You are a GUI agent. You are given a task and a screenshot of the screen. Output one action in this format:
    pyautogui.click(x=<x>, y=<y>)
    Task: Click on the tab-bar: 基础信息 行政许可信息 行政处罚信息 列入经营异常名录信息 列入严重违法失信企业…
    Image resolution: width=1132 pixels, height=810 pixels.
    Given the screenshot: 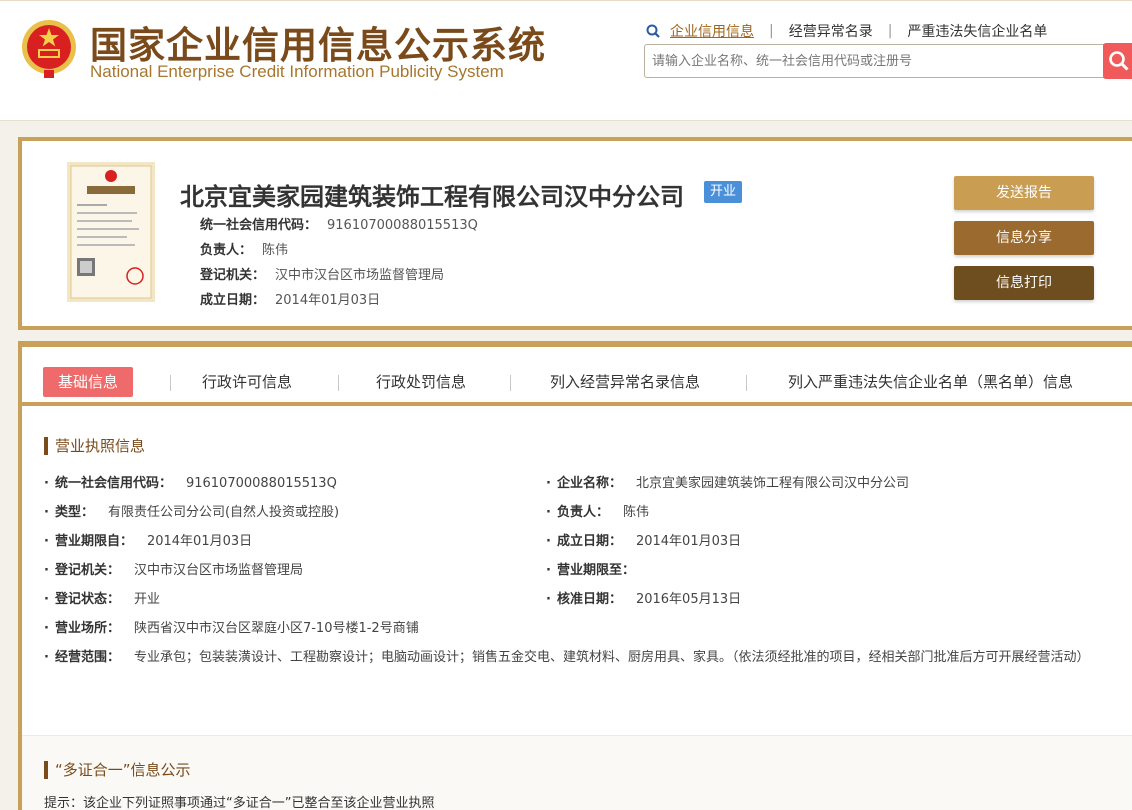 What is the action you would take?
    pyautogui.click(x=577, y=376)
    